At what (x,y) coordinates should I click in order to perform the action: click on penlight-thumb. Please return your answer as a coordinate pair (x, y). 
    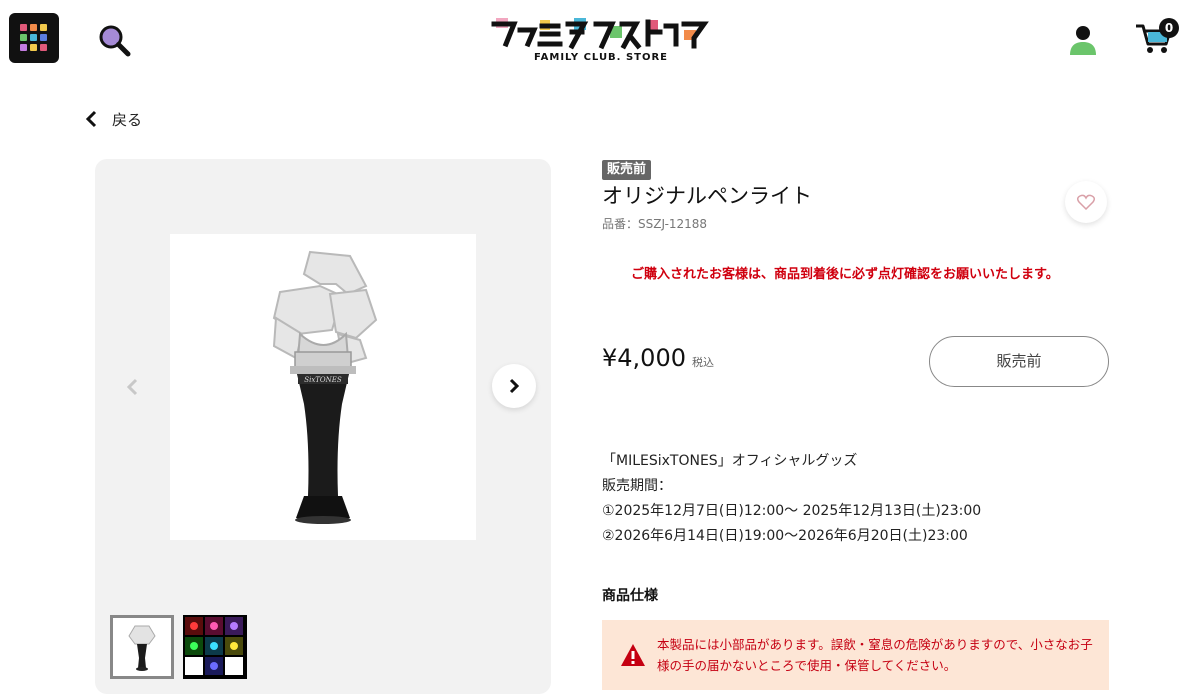
    Looking at the image, I should click on (142, 648).